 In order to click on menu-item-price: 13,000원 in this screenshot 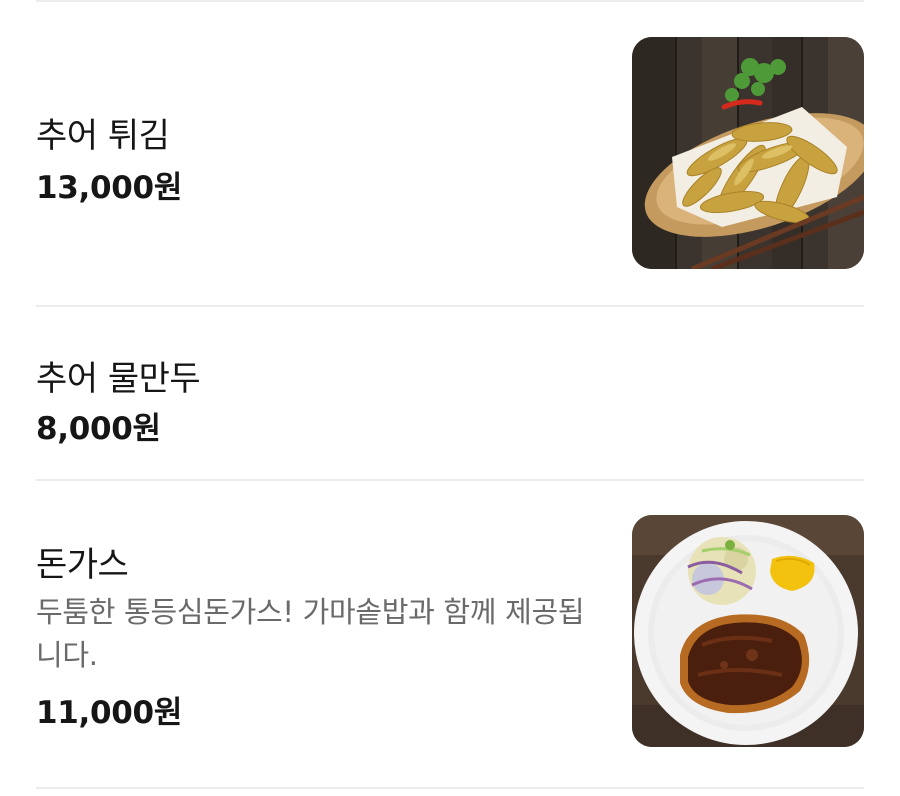, I will do `click(109, 188)`.